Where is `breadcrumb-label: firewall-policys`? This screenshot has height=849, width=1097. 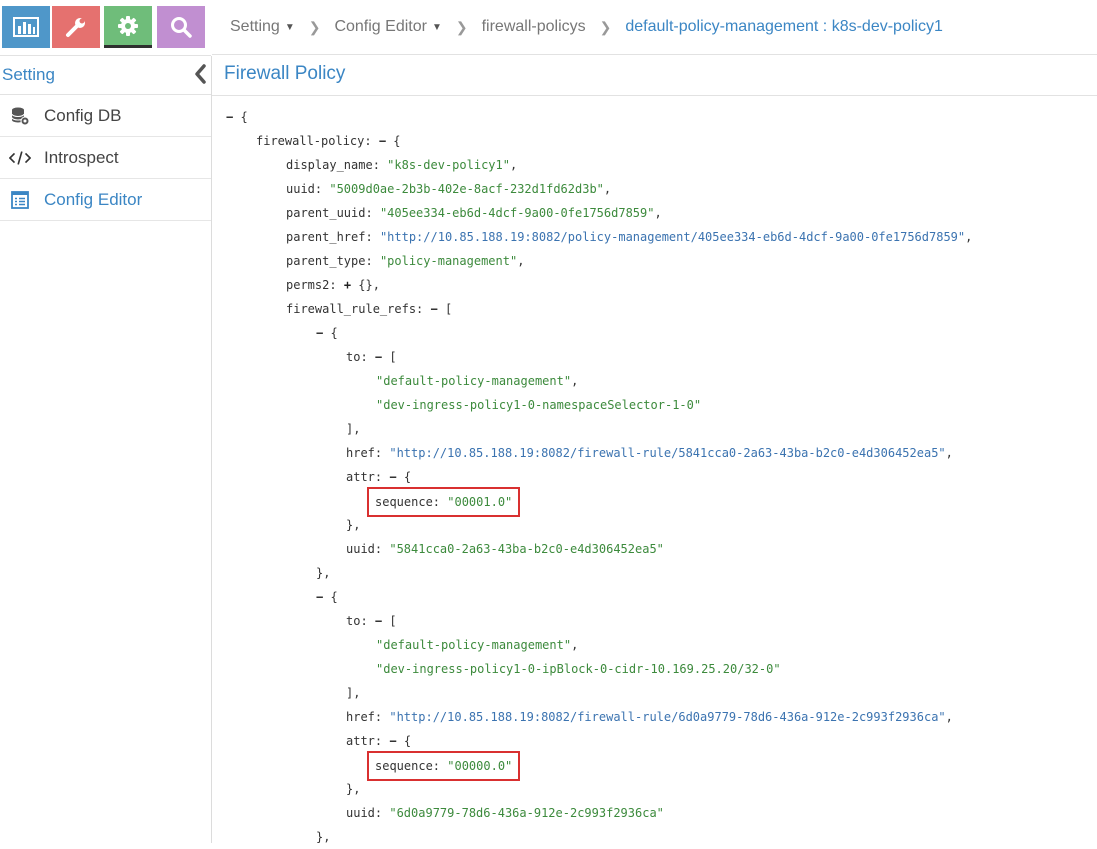 breadcrumb-label: firewall-policys is located at coordinates (533, 26).